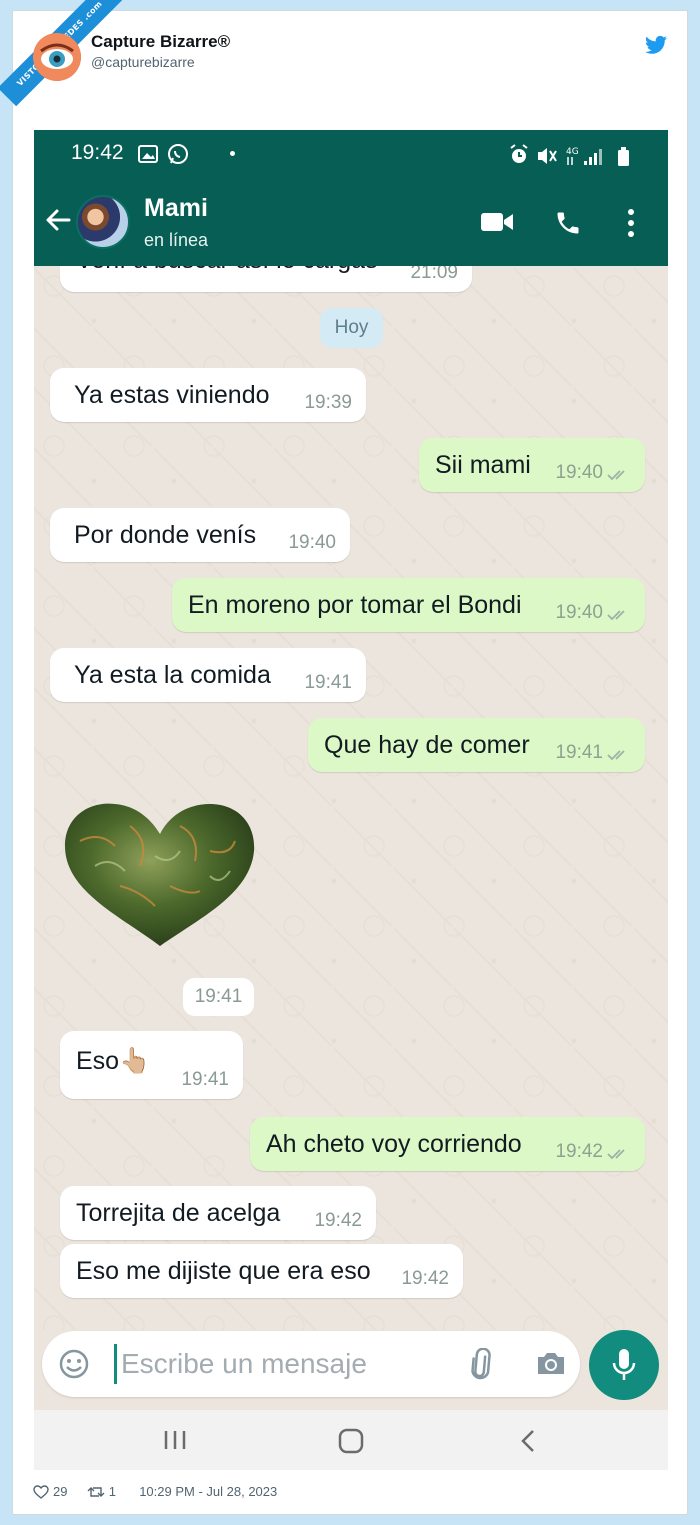 Image resolution: width=700 pixels, height=1525 pixels. I want to click on message-bubble-incoming: Vení a buscar así le cargas 21:09, so click(266, 279).